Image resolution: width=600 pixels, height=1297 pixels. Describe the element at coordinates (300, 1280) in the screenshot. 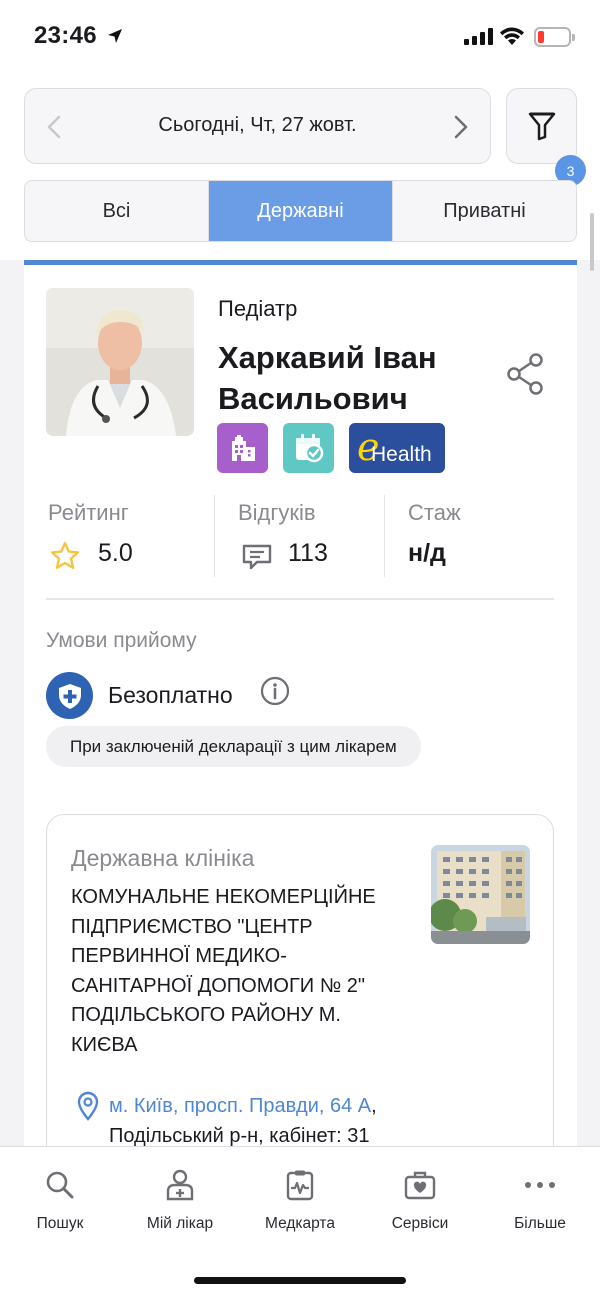

I see `home-indicator` at that location.